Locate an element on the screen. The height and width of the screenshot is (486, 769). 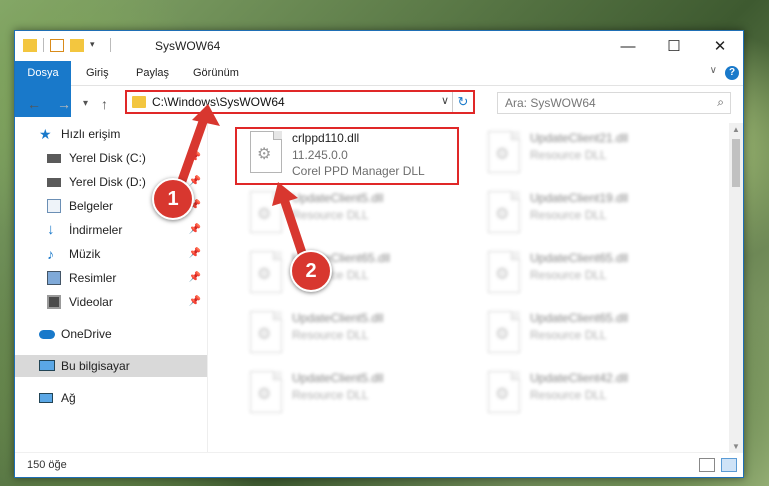
arrow-1-head is located at coordinates (206, 115).